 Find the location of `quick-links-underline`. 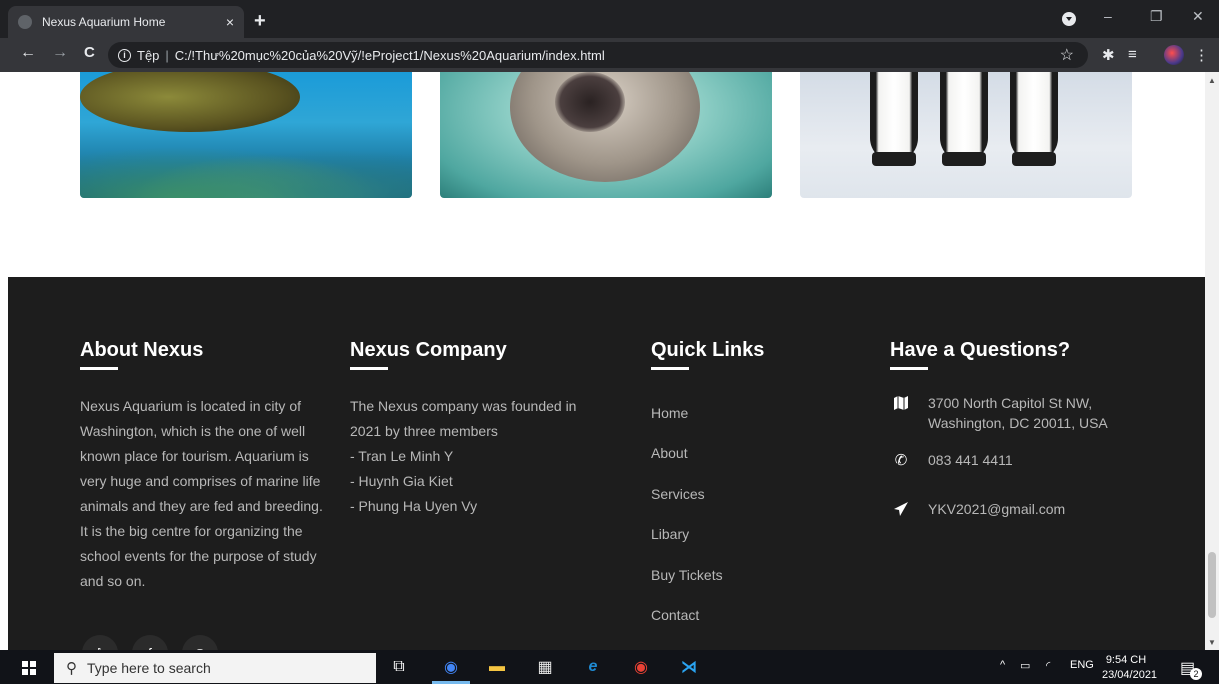

quick-links-underline is located at coordinates (670, 368).